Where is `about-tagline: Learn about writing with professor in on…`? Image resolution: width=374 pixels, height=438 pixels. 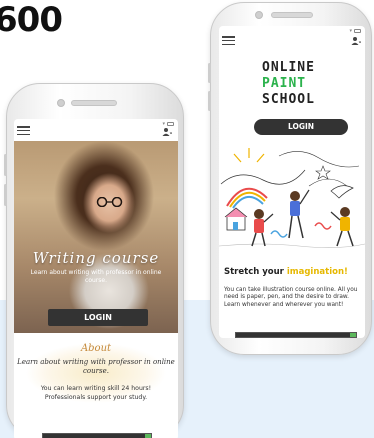
about-tagline: Learn about writing with professor in on… is located at coordinates (96, 366).